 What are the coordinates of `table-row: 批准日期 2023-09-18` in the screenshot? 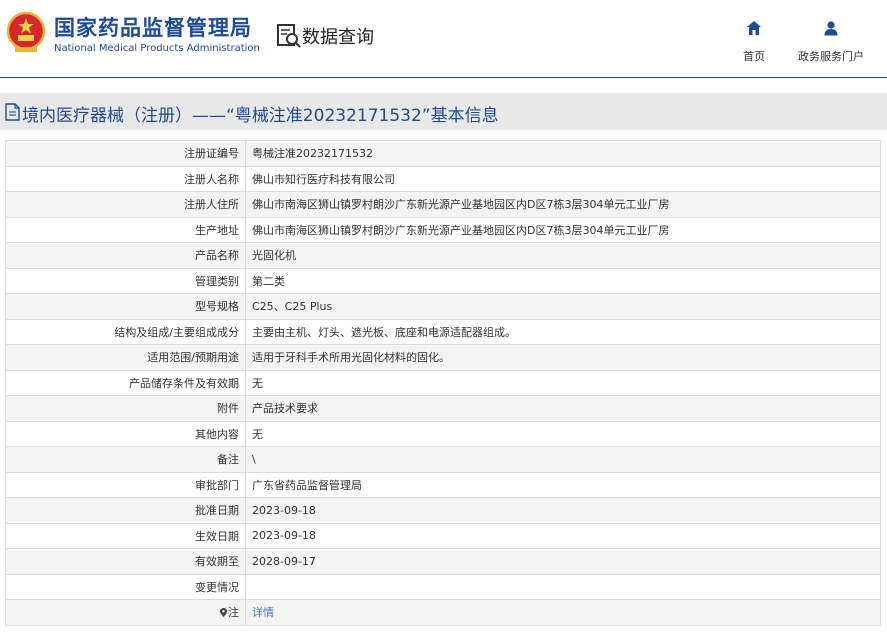 It's located at (443, 510).